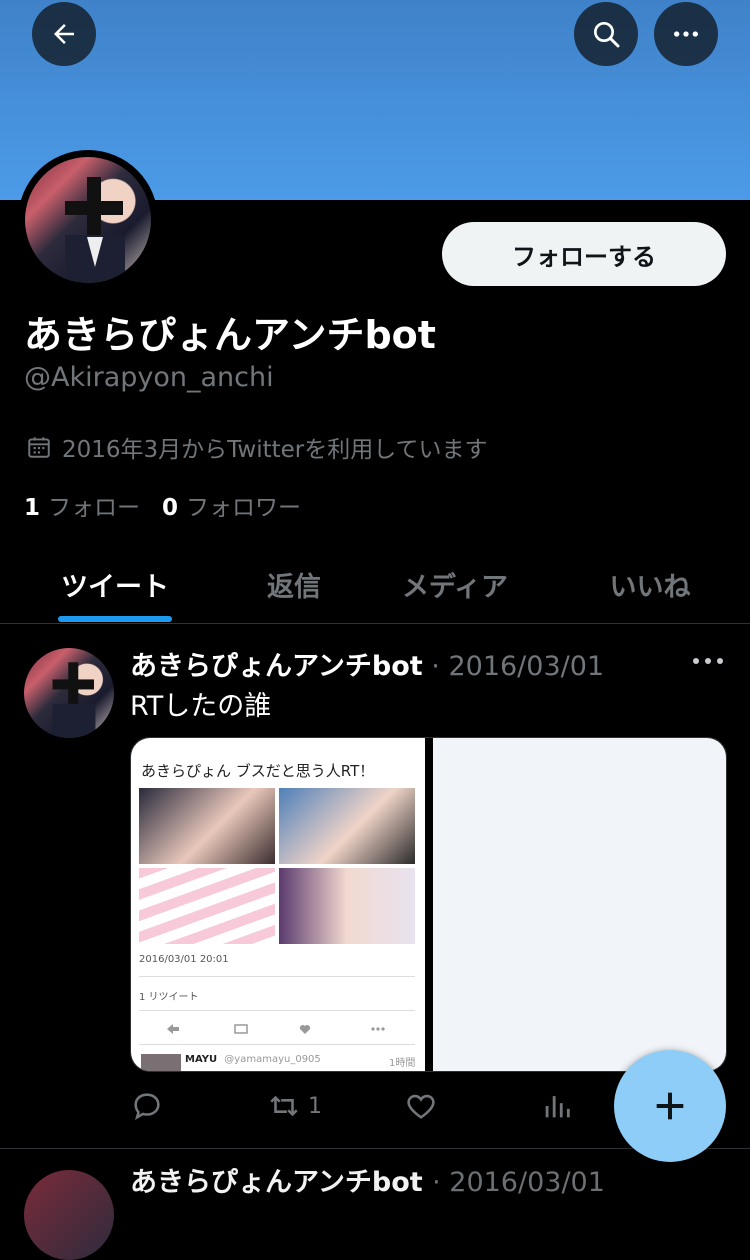 Image resolution: width=750 pixels, height=1260 pixels. I want to click on embedded-reply-time: 1時間, so click(402, 1063).